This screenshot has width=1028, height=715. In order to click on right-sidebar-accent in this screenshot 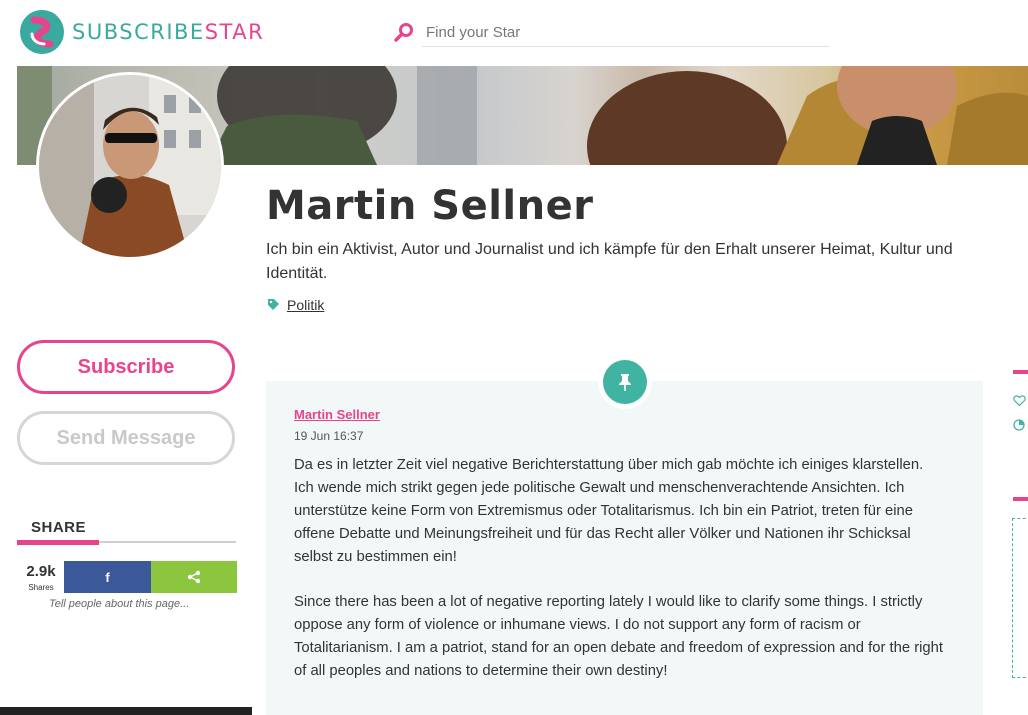, I will do `click(1020, 372)`.